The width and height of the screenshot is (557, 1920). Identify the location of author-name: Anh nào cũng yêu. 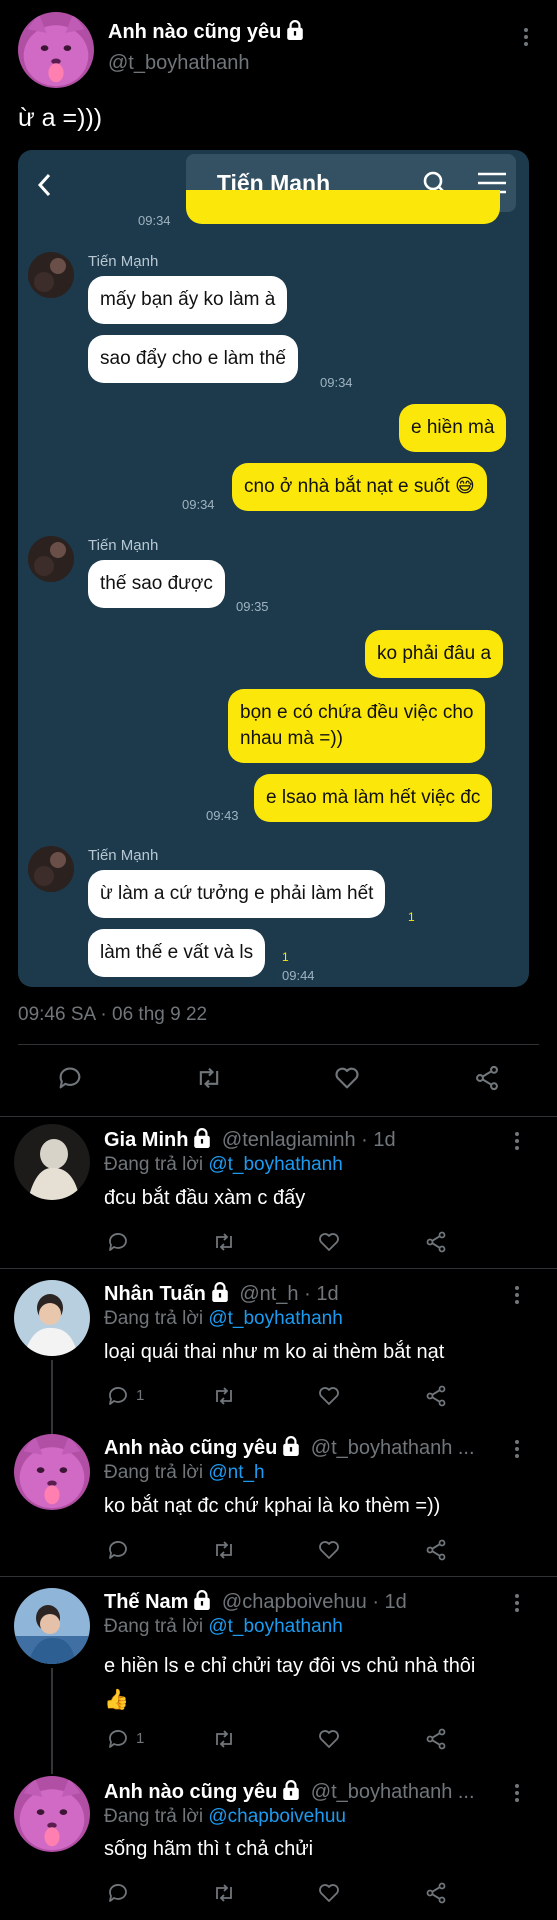
(206, 32).